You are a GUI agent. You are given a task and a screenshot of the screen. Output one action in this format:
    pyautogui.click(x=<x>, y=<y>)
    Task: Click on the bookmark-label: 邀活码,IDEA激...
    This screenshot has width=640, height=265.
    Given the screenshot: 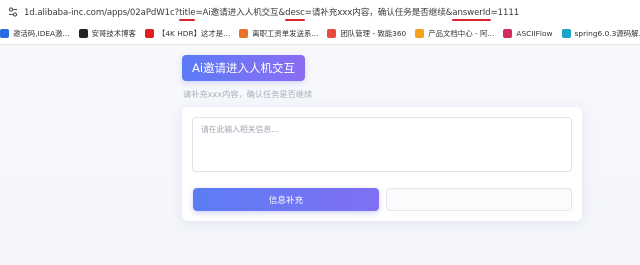 What is the action you would take?
    pyautogui.click(x=41, y=33)
    